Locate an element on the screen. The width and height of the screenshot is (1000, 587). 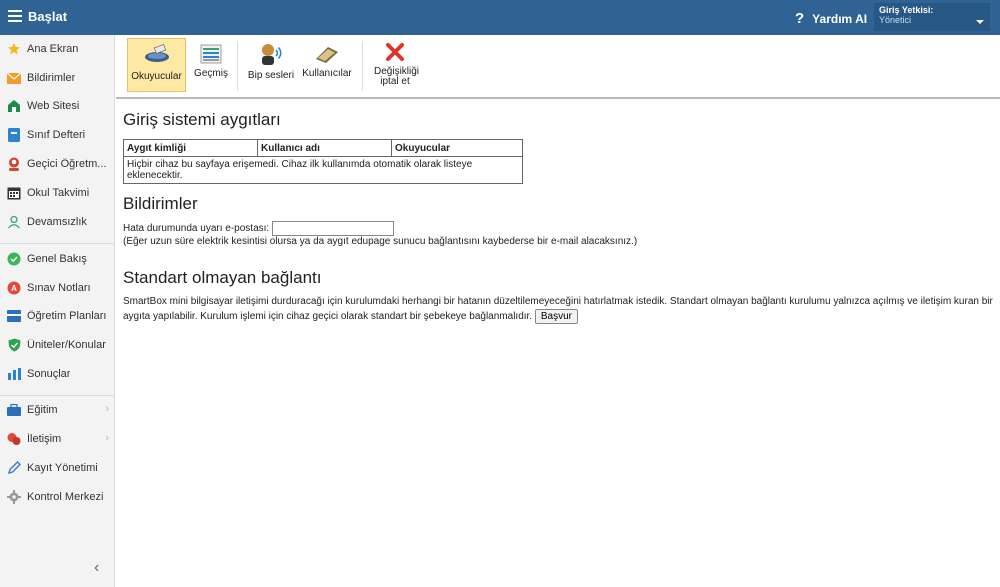
sidebar-item-label: Kontrol Merkezi is located at coordinates (65, 497).